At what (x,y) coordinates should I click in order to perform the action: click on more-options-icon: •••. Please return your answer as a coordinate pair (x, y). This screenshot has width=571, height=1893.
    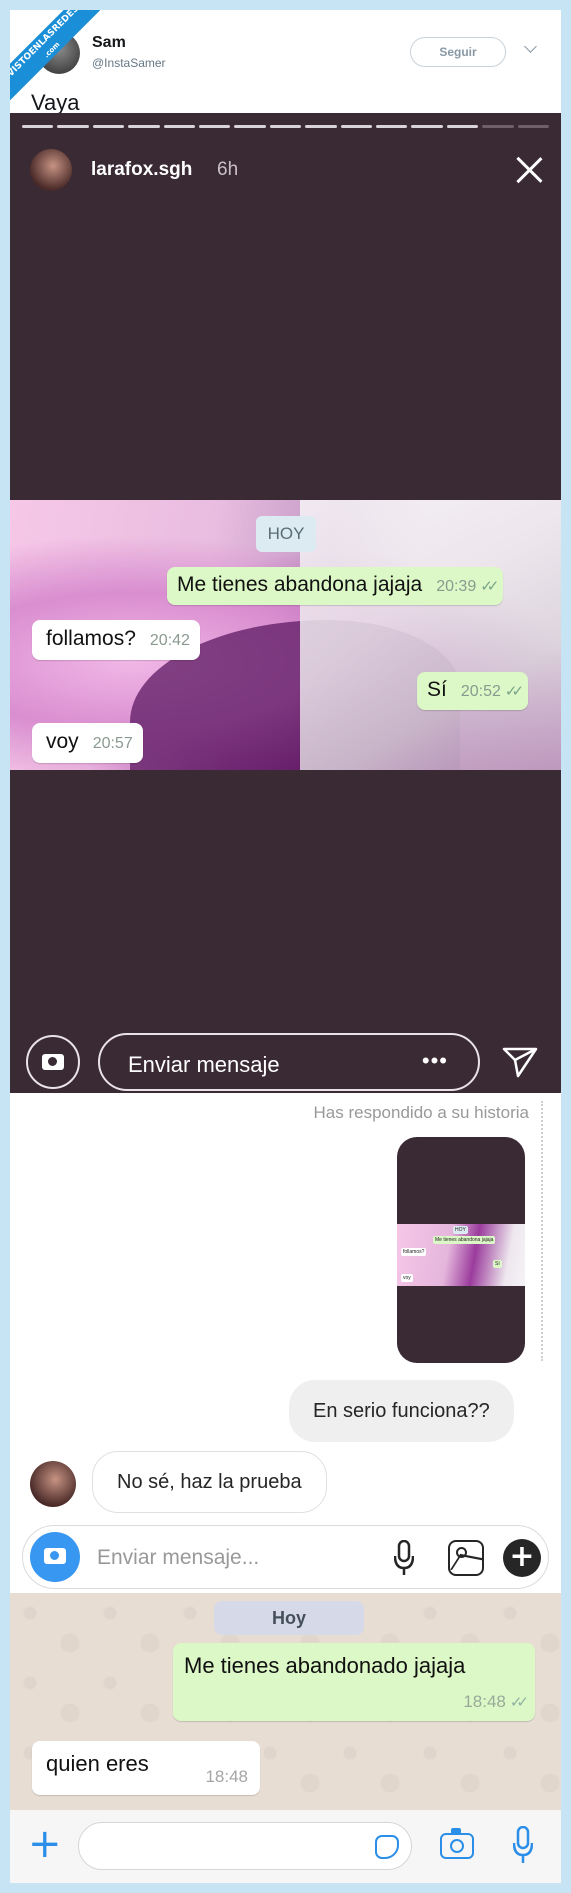
    Looking at the image, I should click on (435, 1061).